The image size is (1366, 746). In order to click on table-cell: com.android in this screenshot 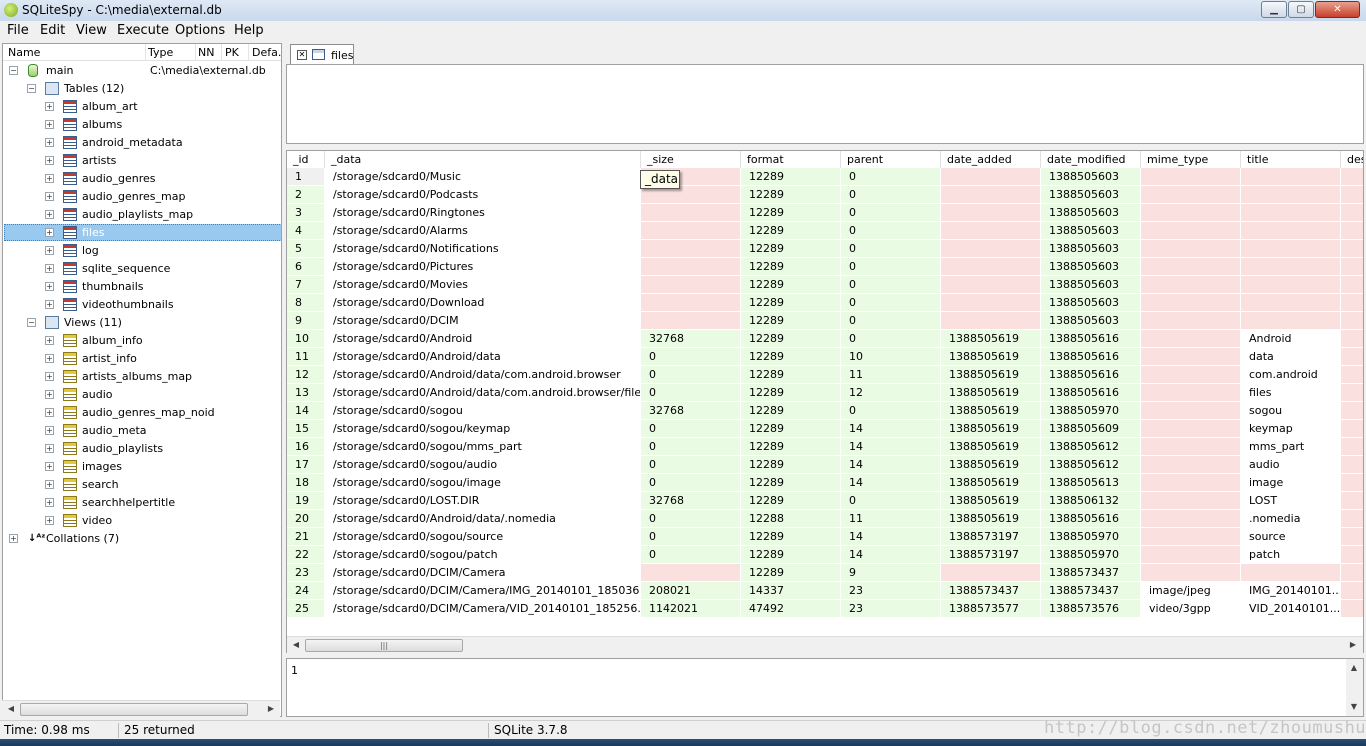, I will do `click(1291, 375)`.